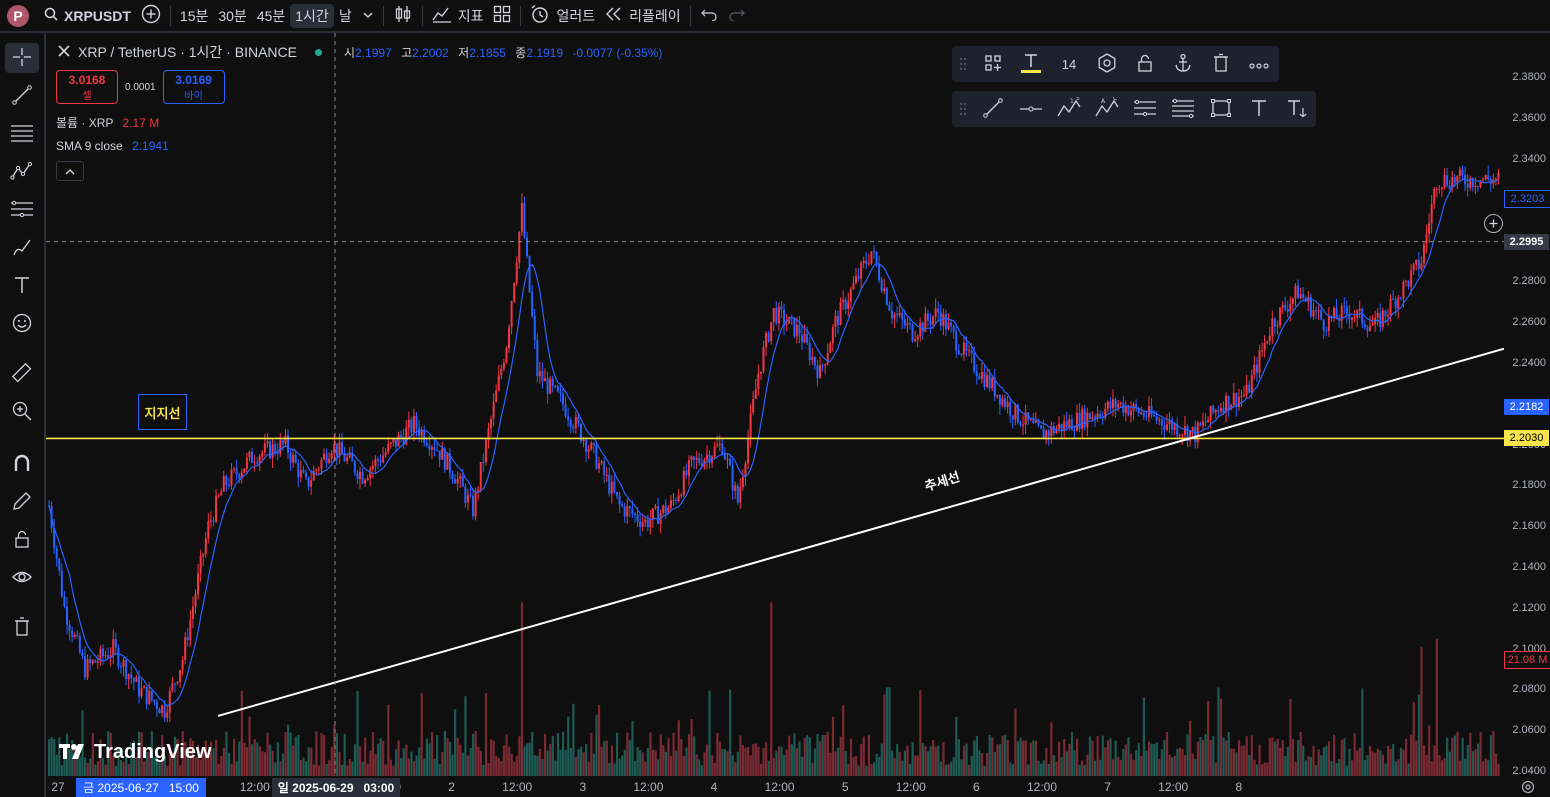  What do you see at coordinates (271, 15) in the screenshot?
I see `interval-45m: 45분` at bounding box center [271, 15].